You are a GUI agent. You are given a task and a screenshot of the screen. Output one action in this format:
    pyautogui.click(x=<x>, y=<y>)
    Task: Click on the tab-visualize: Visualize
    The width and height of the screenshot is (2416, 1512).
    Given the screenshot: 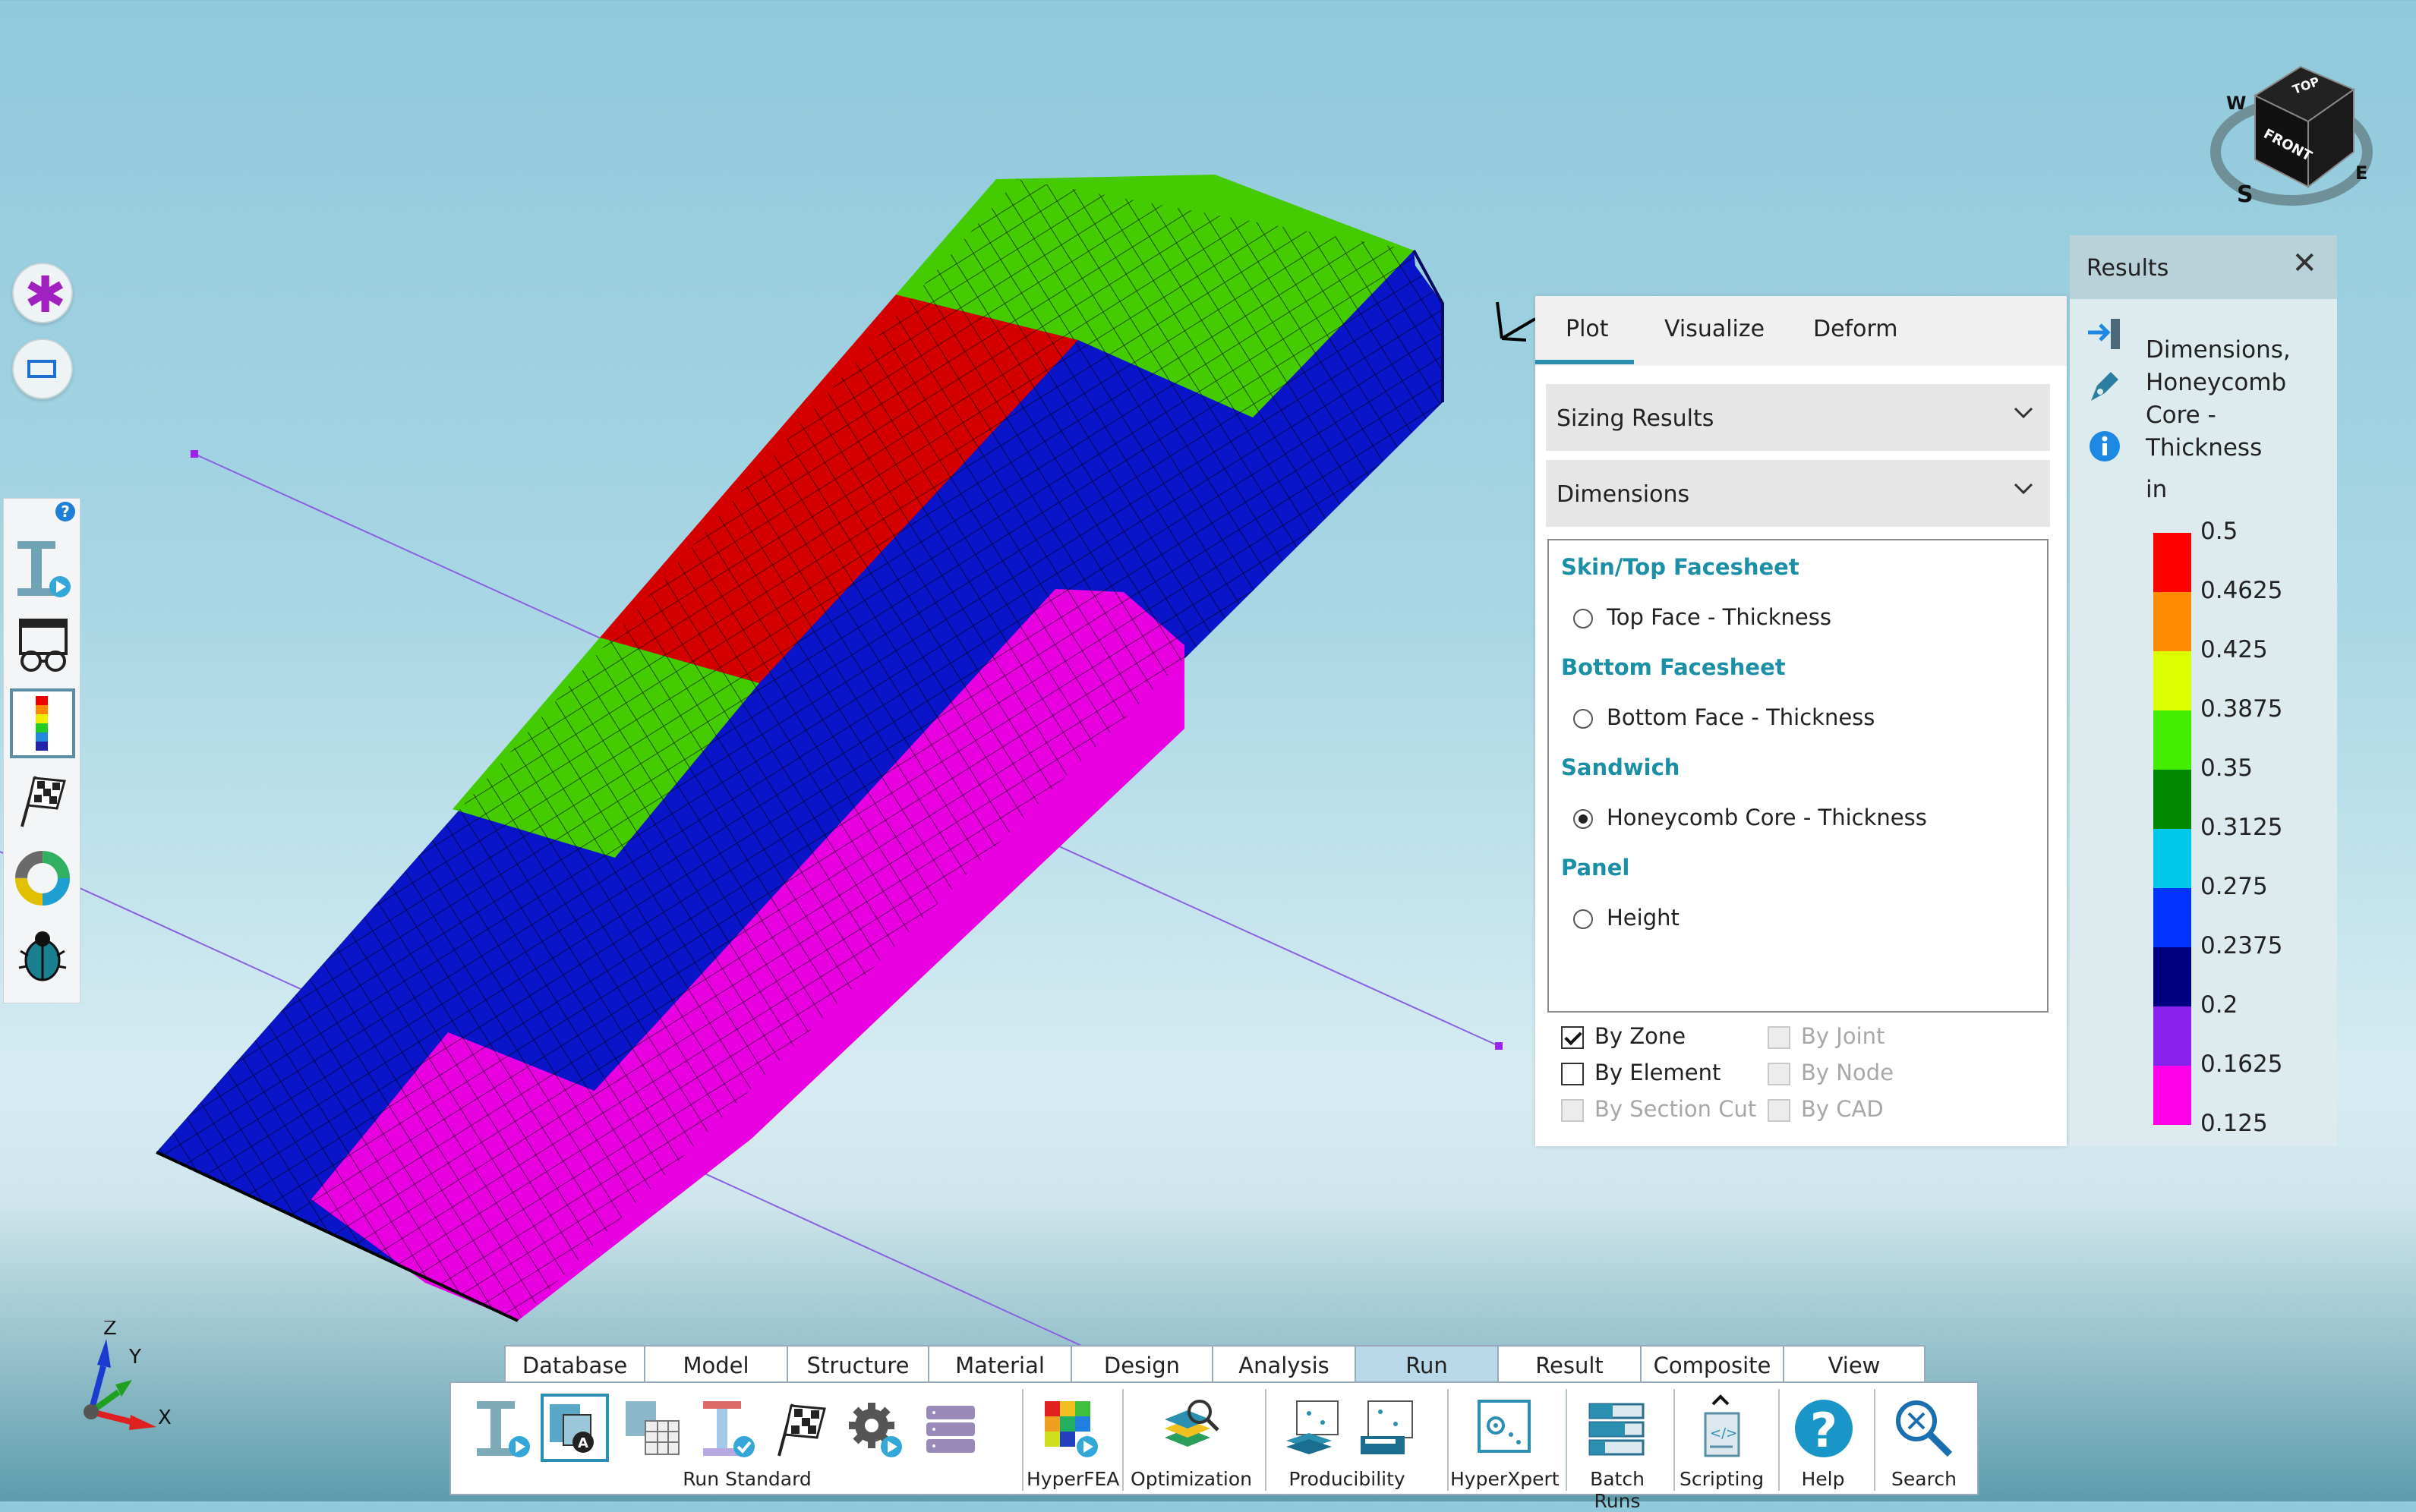 What is the action you would take?
    pyautogui.click(x=1715, y=329)
    